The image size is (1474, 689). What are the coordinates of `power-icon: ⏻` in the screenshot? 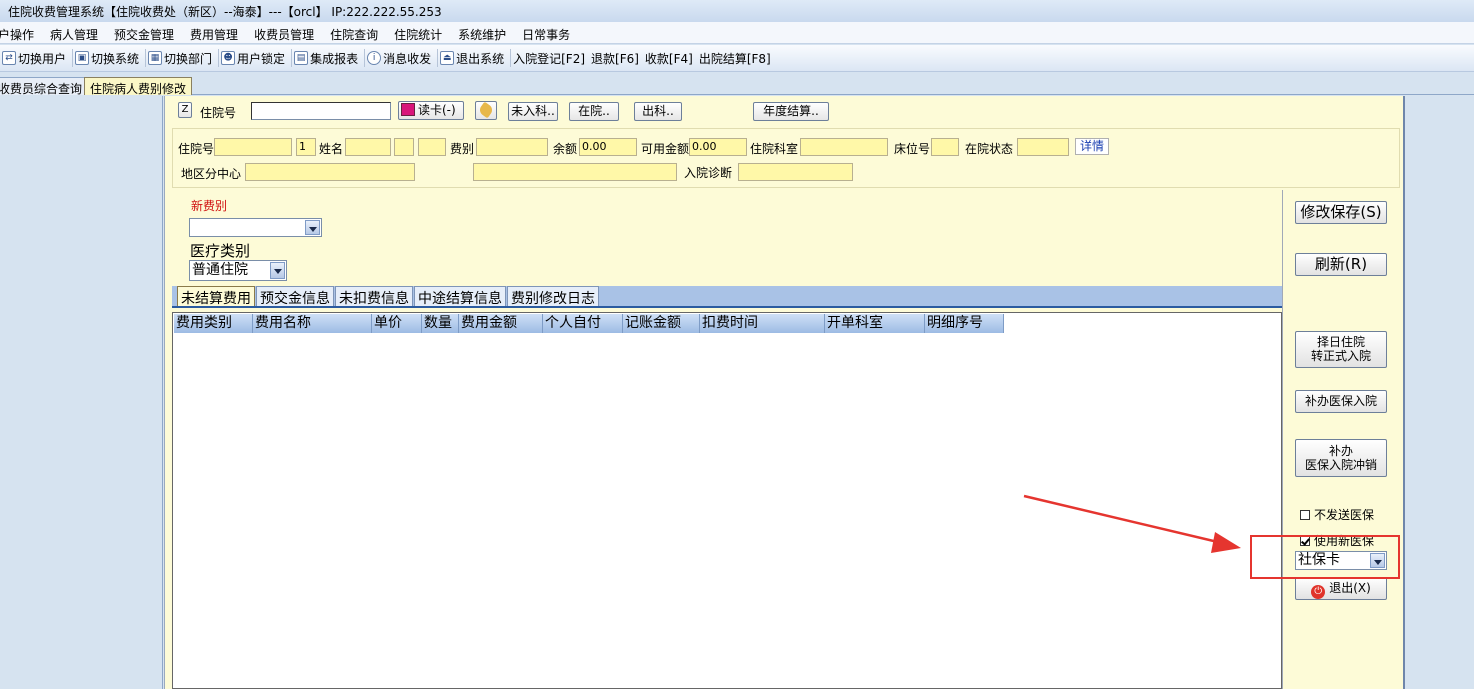 It's located at (1318, 592).